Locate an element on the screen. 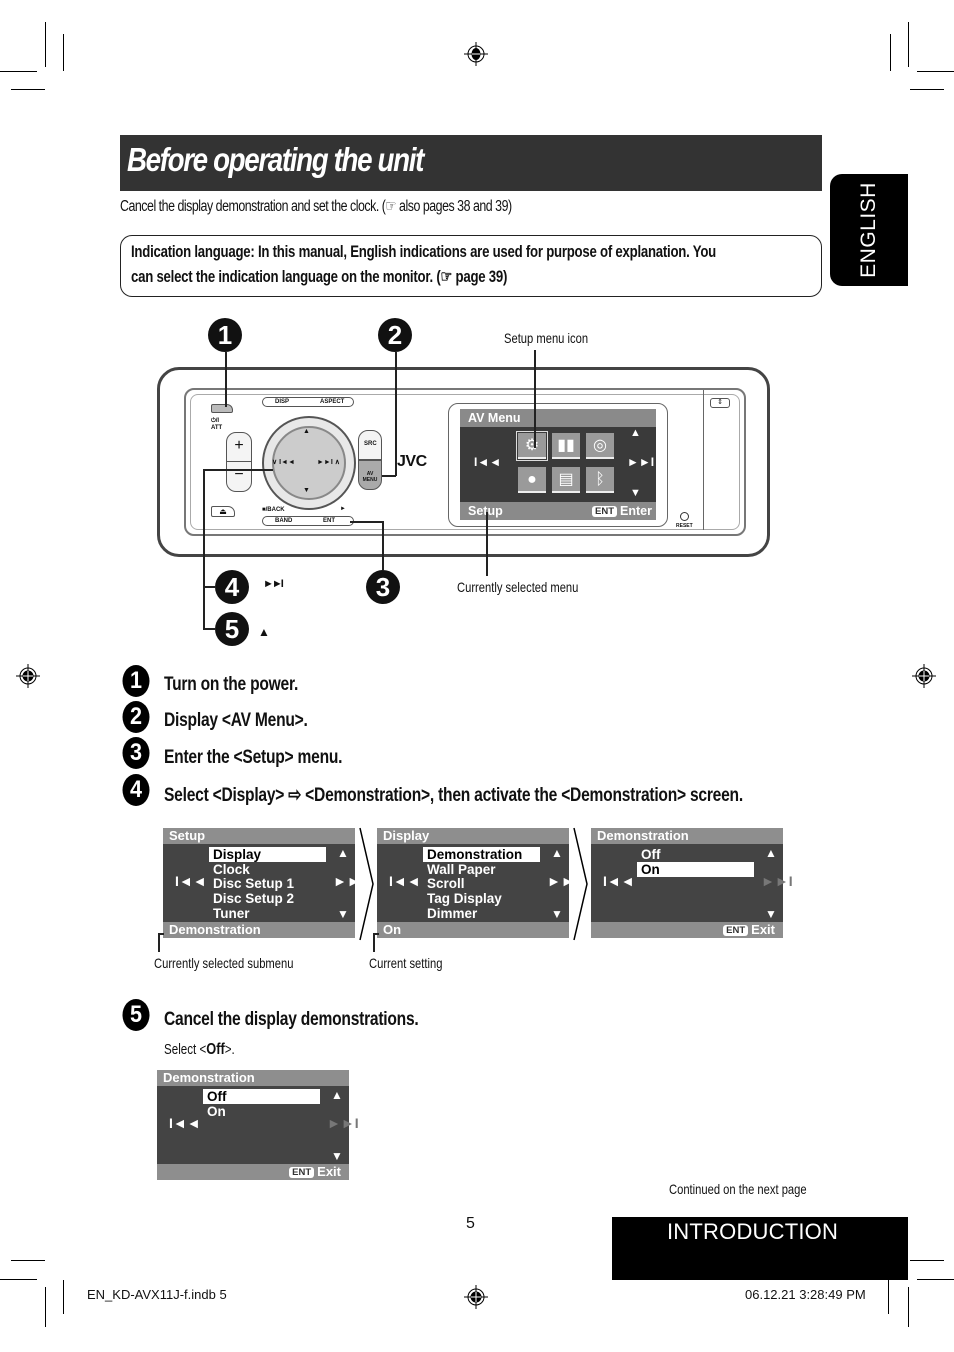 The height and width of the screenshot is (1352, 954). enter-label: Enter is located at coordinates (636, 511).